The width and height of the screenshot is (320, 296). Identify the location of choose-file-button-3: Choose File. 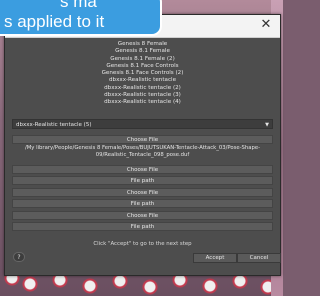
(142, 192).